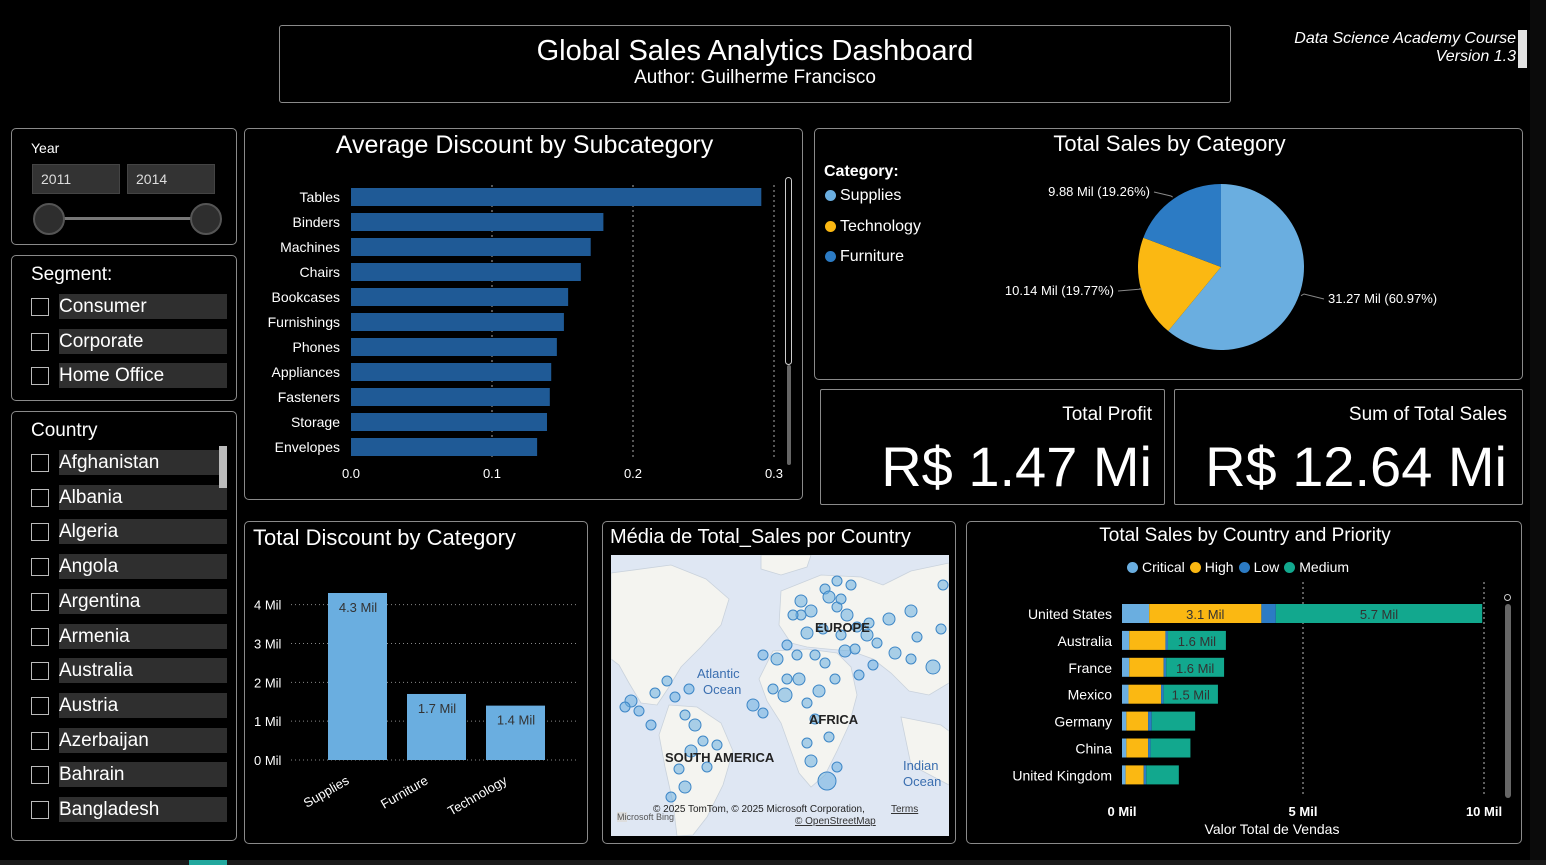  I want to click on y-tick-label: 3 Mil, so click(268, 643).